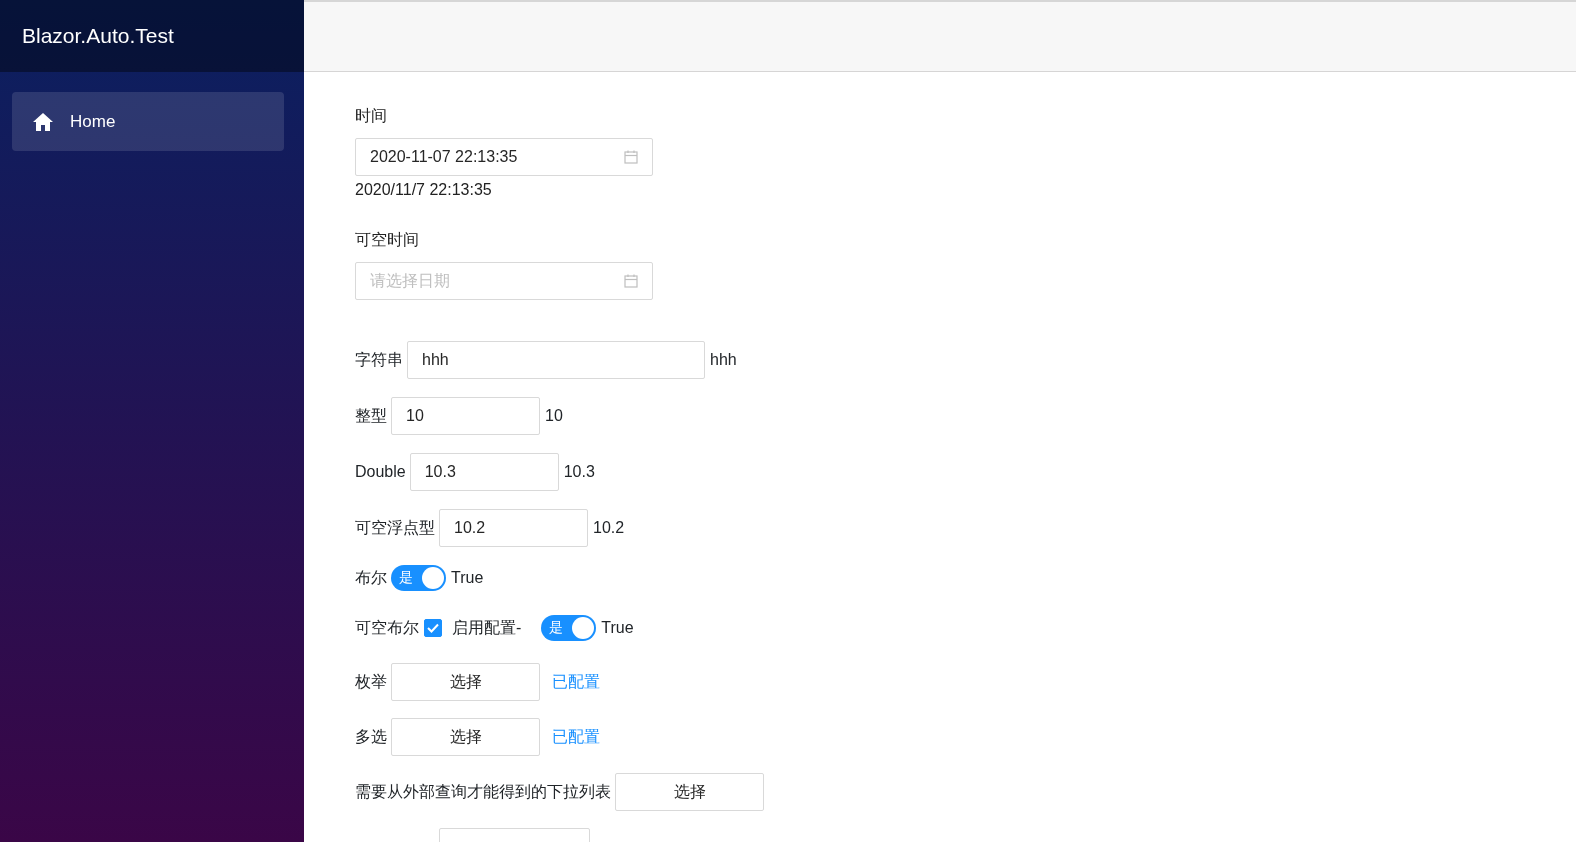  Describe the element at coordinates (424, 190) in the screenshot. I see `value-text: 2020/11/7 22:13:35` at that location.